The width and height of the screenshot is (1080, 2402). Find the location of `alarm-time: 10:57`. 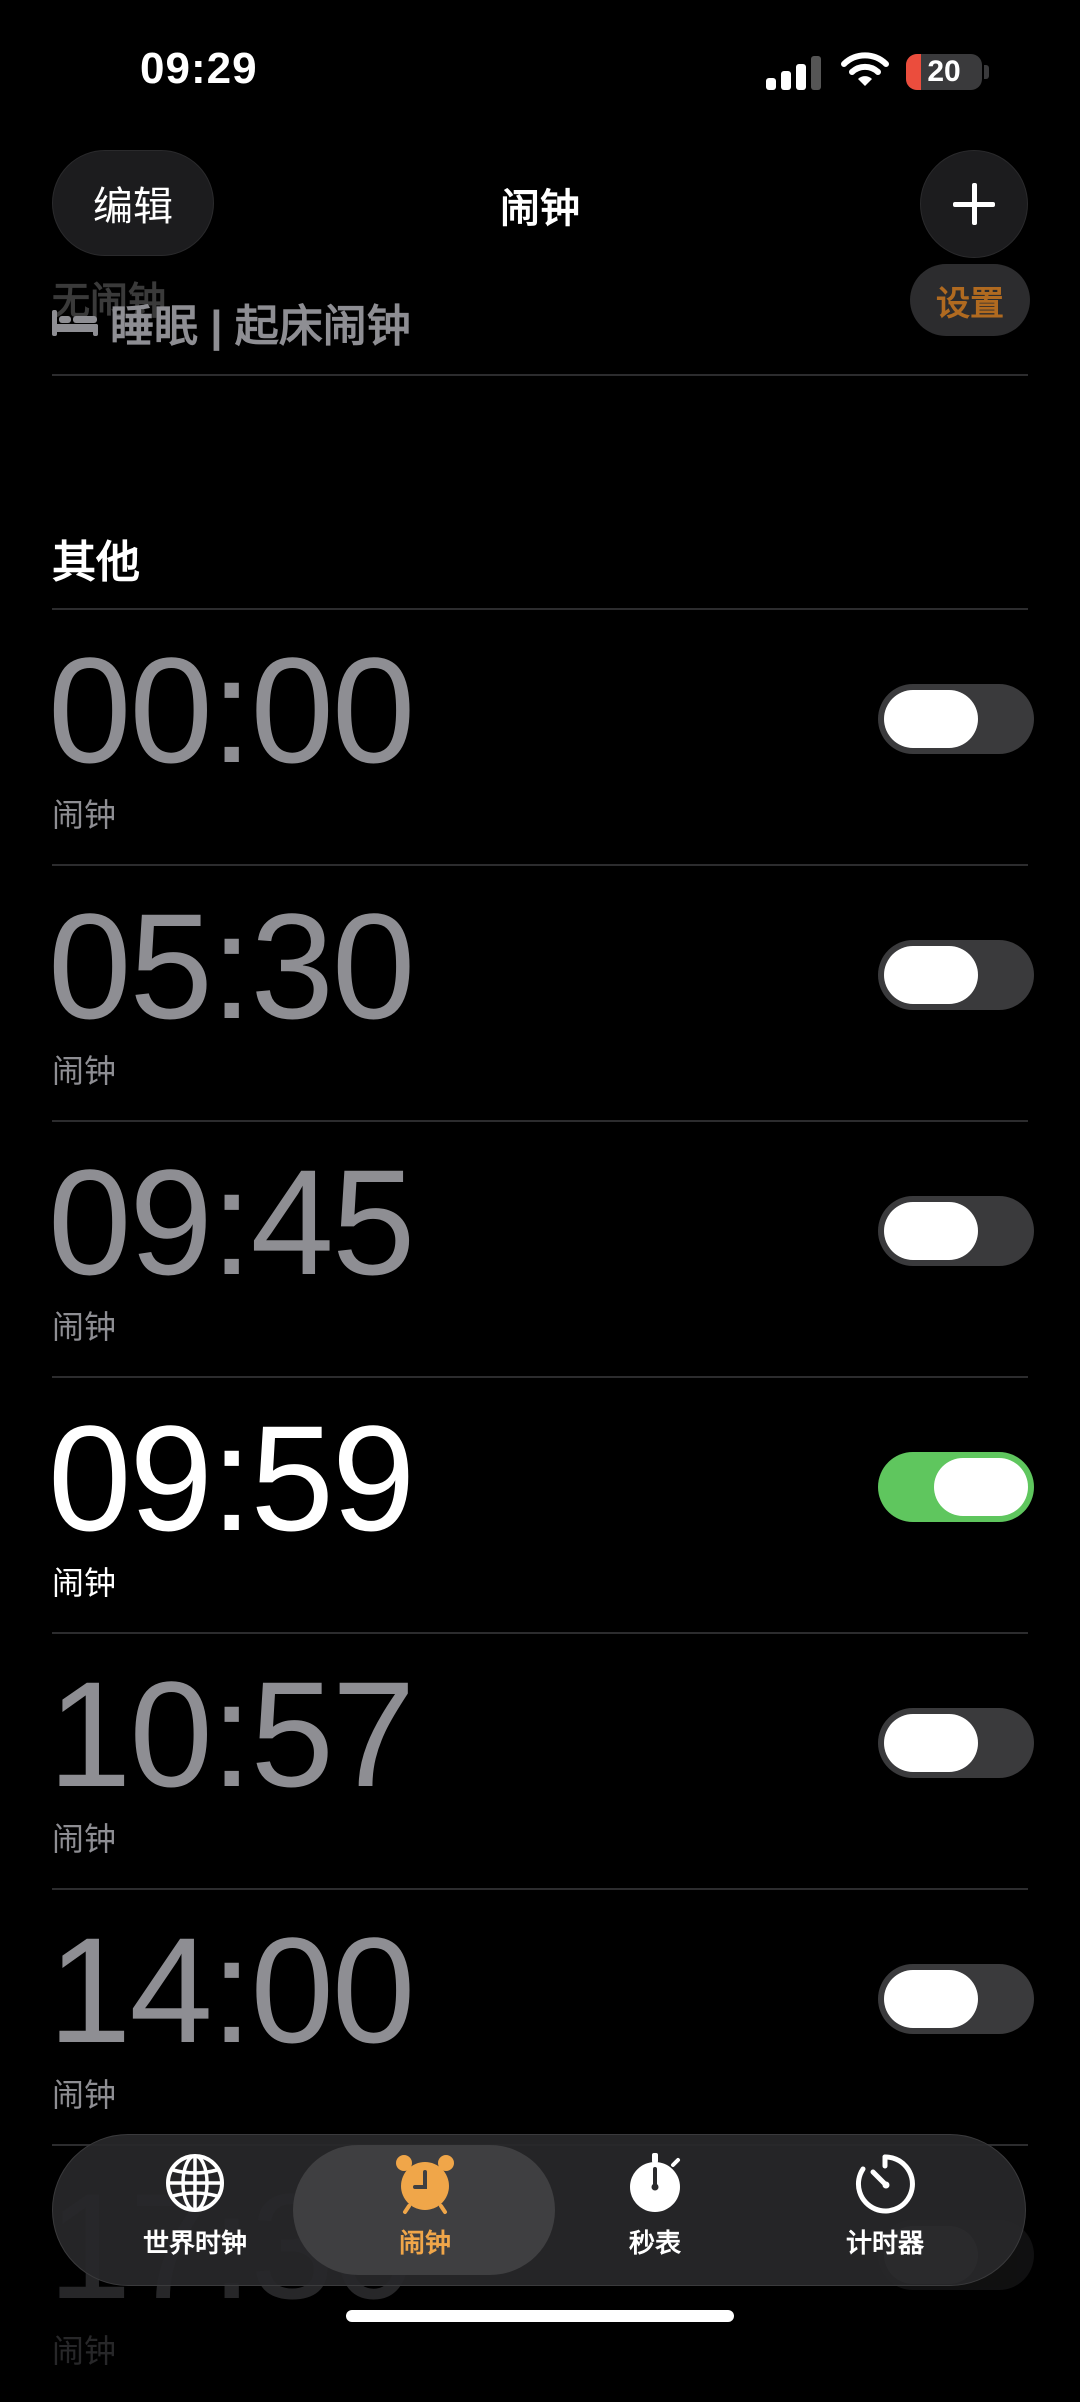

alarm-time: 10:57 is located at coordinates (231, 1734).